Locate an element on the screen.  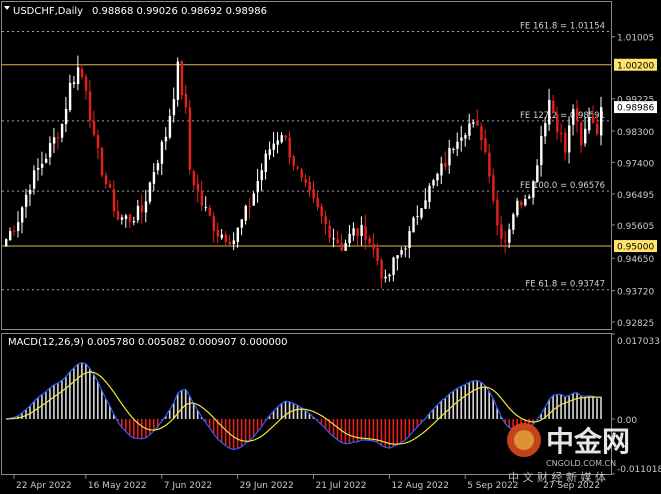
price-tick-label: 0.94650 is located at coordinates (635, 260).